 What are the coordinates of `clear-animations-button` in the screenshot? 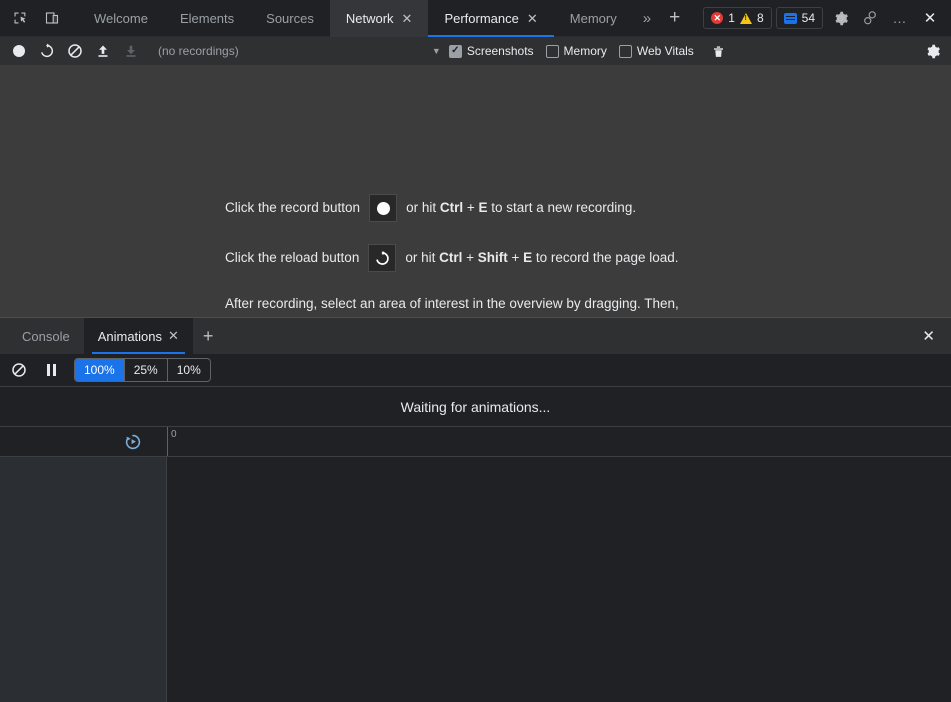 It's located at (19, 370).